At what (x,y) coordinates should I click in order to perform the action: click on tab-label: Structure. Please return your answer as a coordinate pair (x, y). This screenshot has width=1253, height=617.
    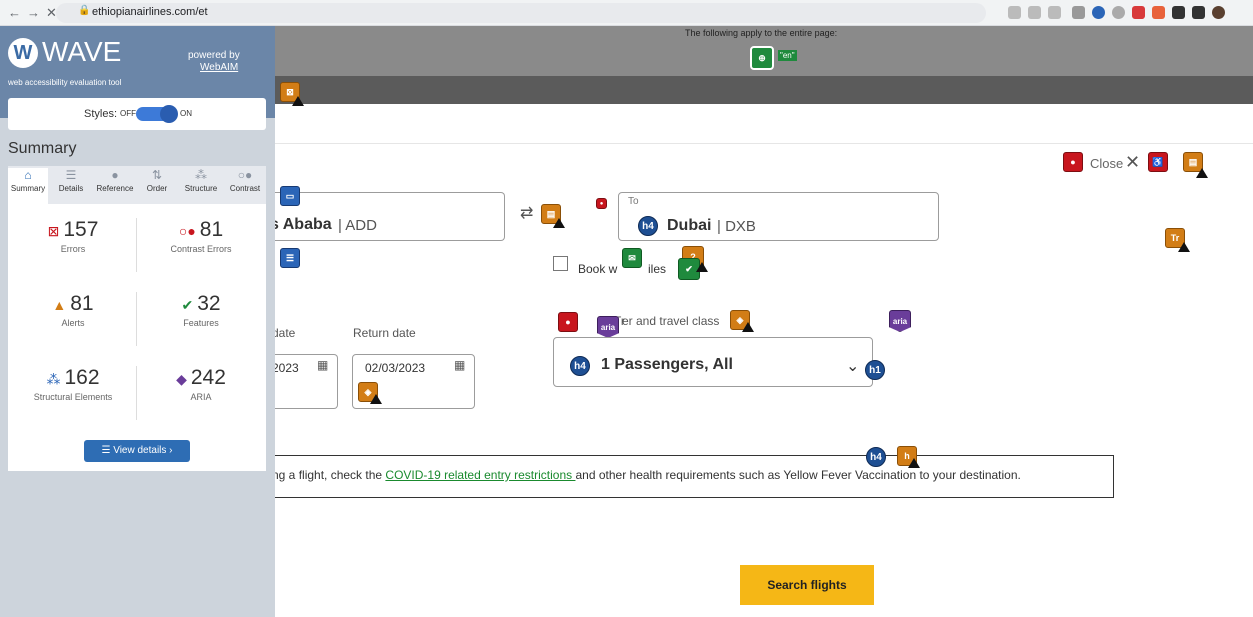
    Looking at the image, I should click on (201, 188).